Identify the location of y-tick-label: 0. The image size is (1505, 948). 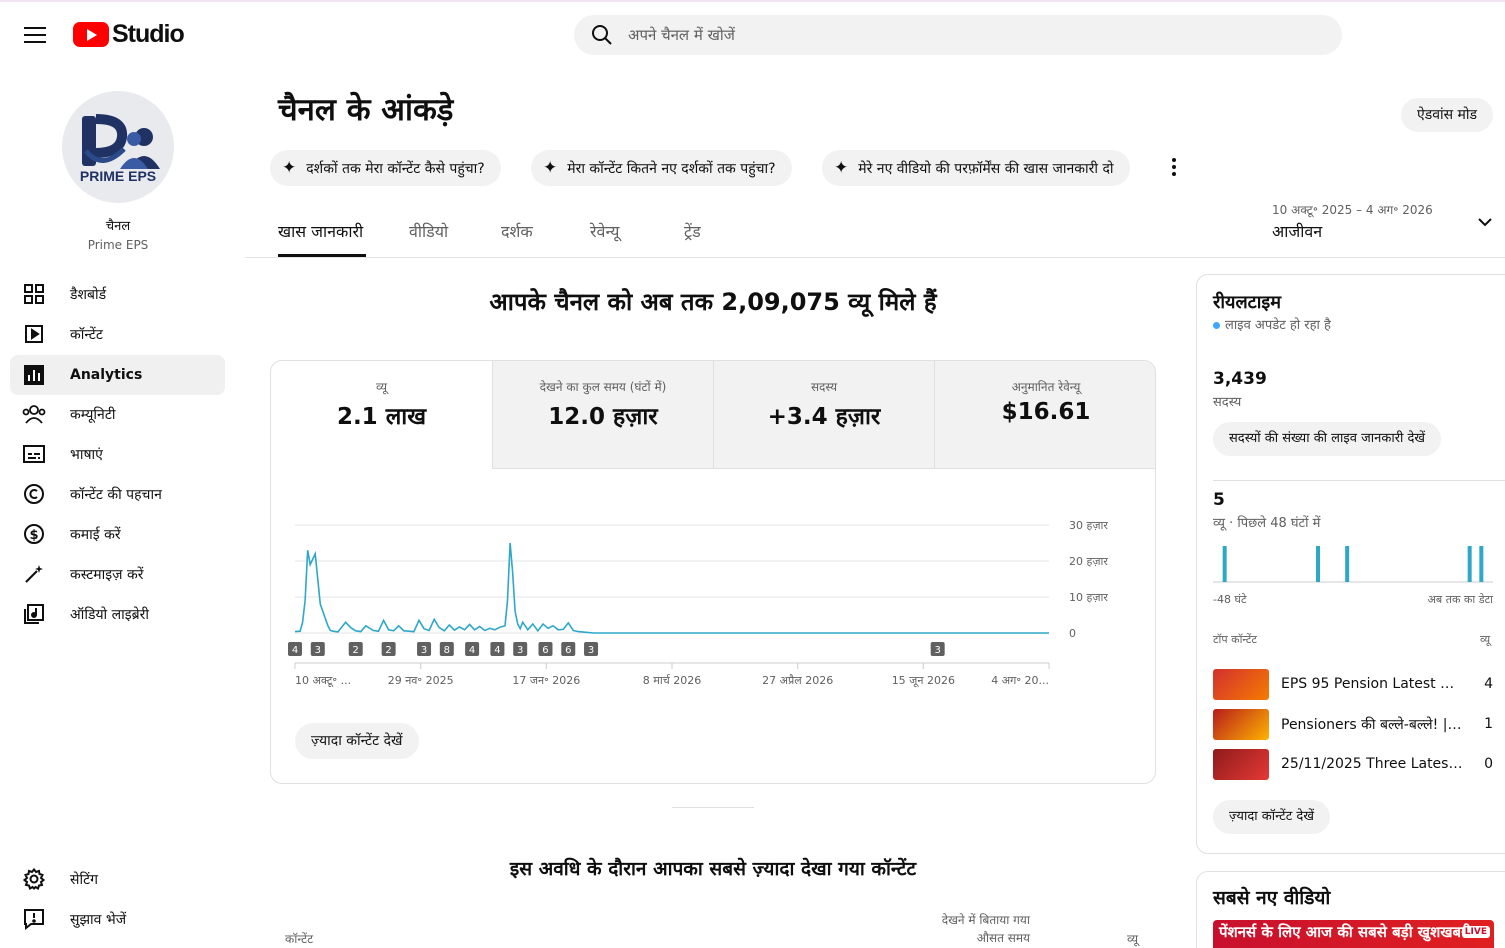
(1072, 633).